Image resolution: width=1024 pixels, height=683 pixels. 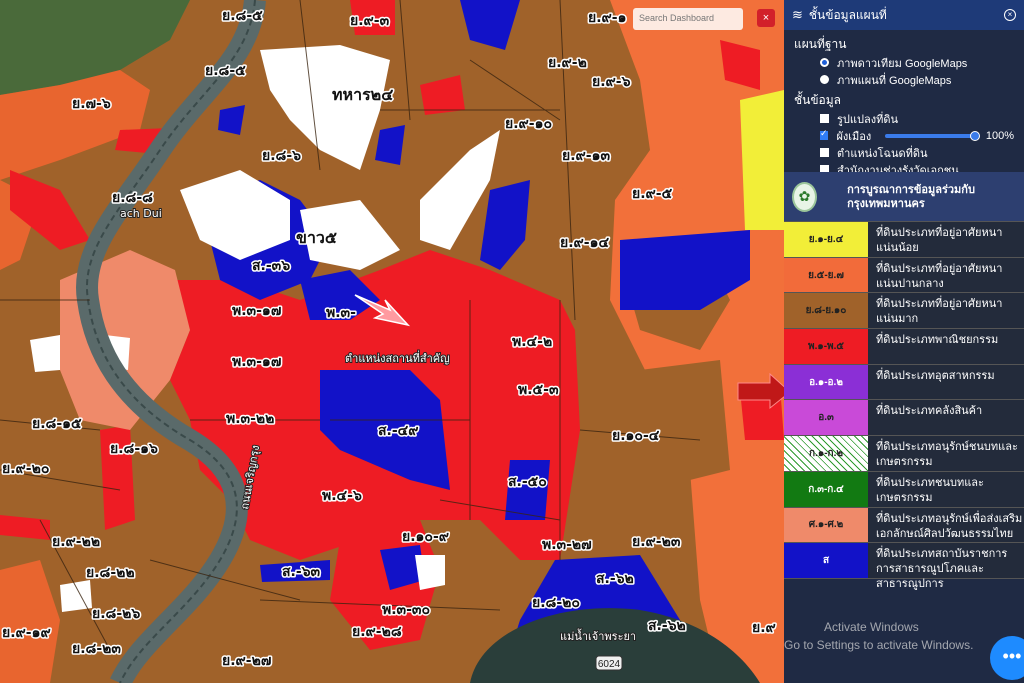 I want to click on zone-label: พ.๕-๓, so click(x=538, y=390).